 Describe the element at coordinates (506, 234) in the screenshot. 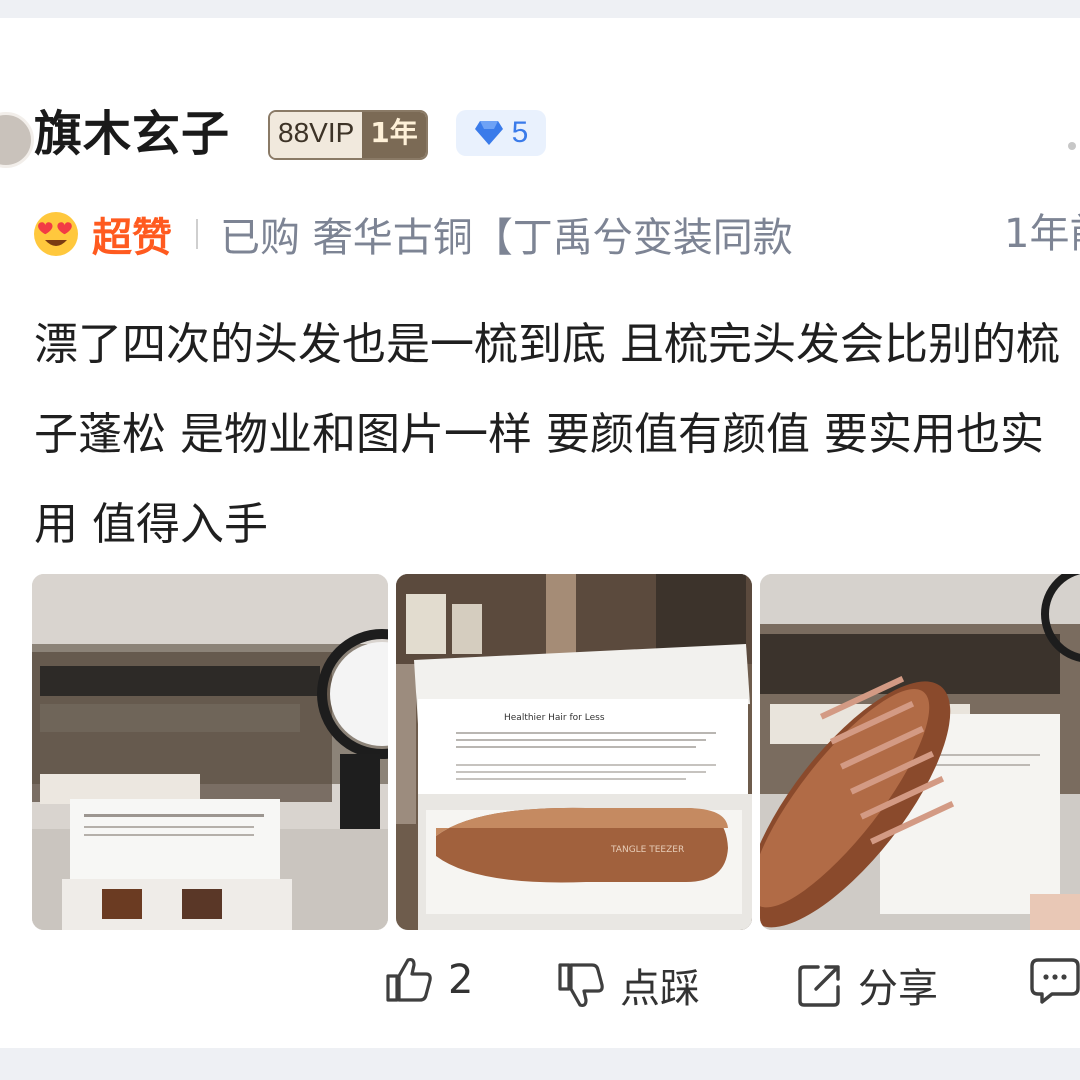

I see `purchase-info: 已购 奢华古铜【丁禹兮变装同款` at that location.